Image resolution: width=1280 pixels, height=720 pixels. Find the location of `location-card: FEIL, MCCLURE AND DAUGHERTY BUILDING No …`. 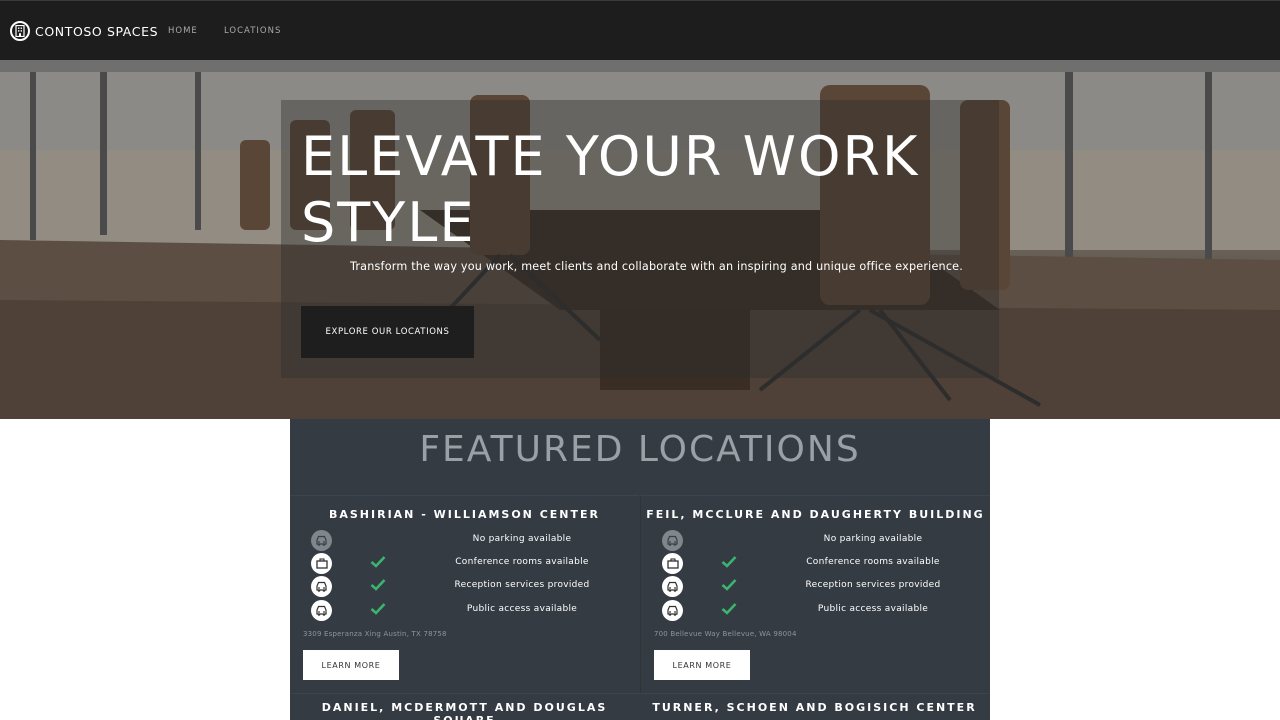

location-card: FEIL, MCCLURE AND DAUGHERTY BUILDING No … is located at coordinates (815, 594).